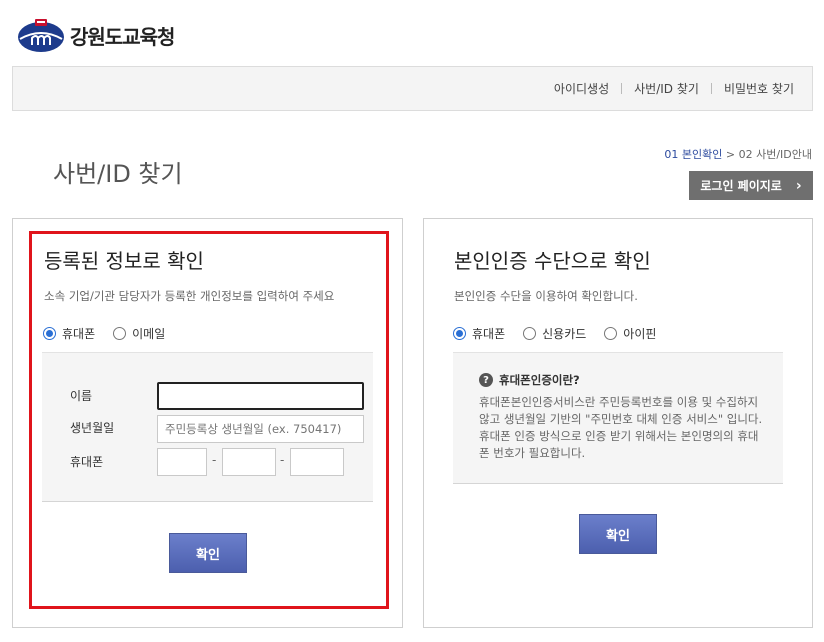 The width and height of the screenshot is (824, 642). I want to click on registered-info-confirm-button: 확인, so click(208, 553).